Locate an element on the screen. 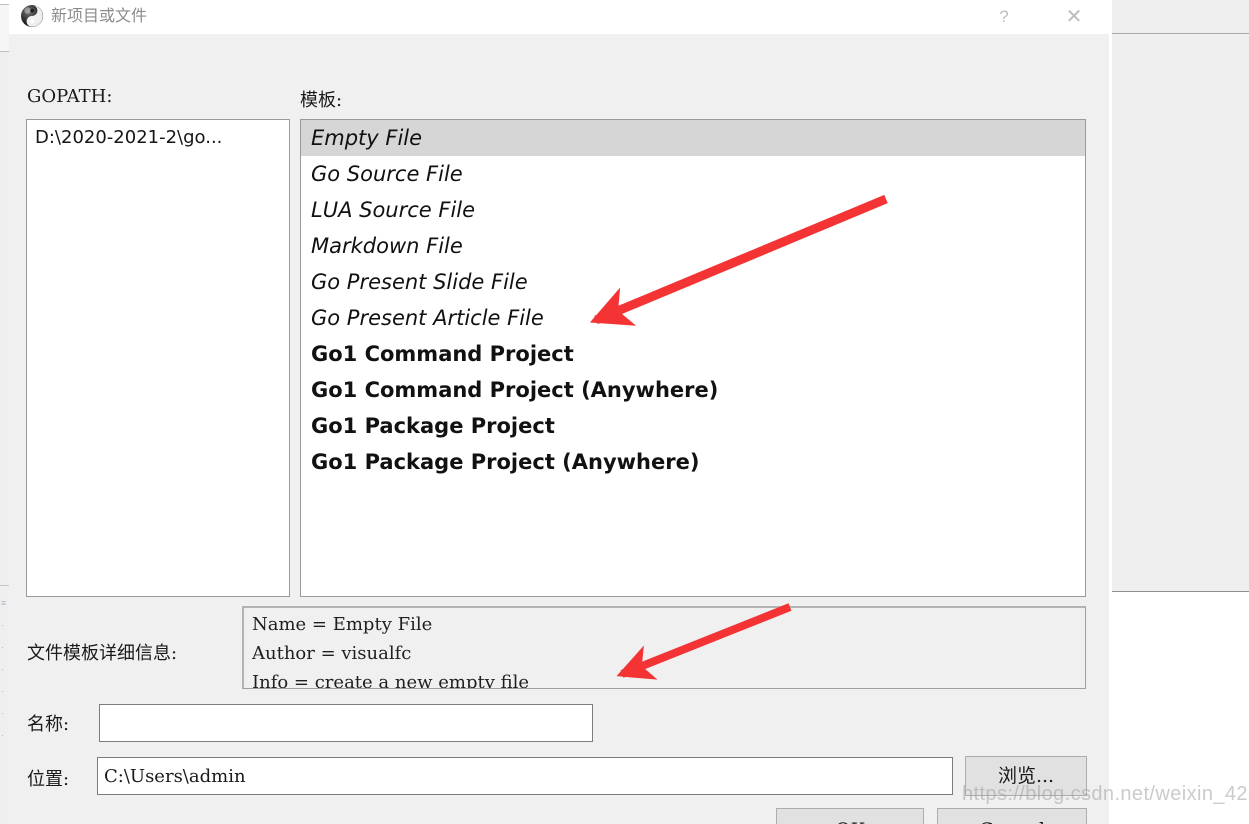 This screenshot has height=824, width=1249. list-item: Go Present Slide File is located at coordinates (693, 282).